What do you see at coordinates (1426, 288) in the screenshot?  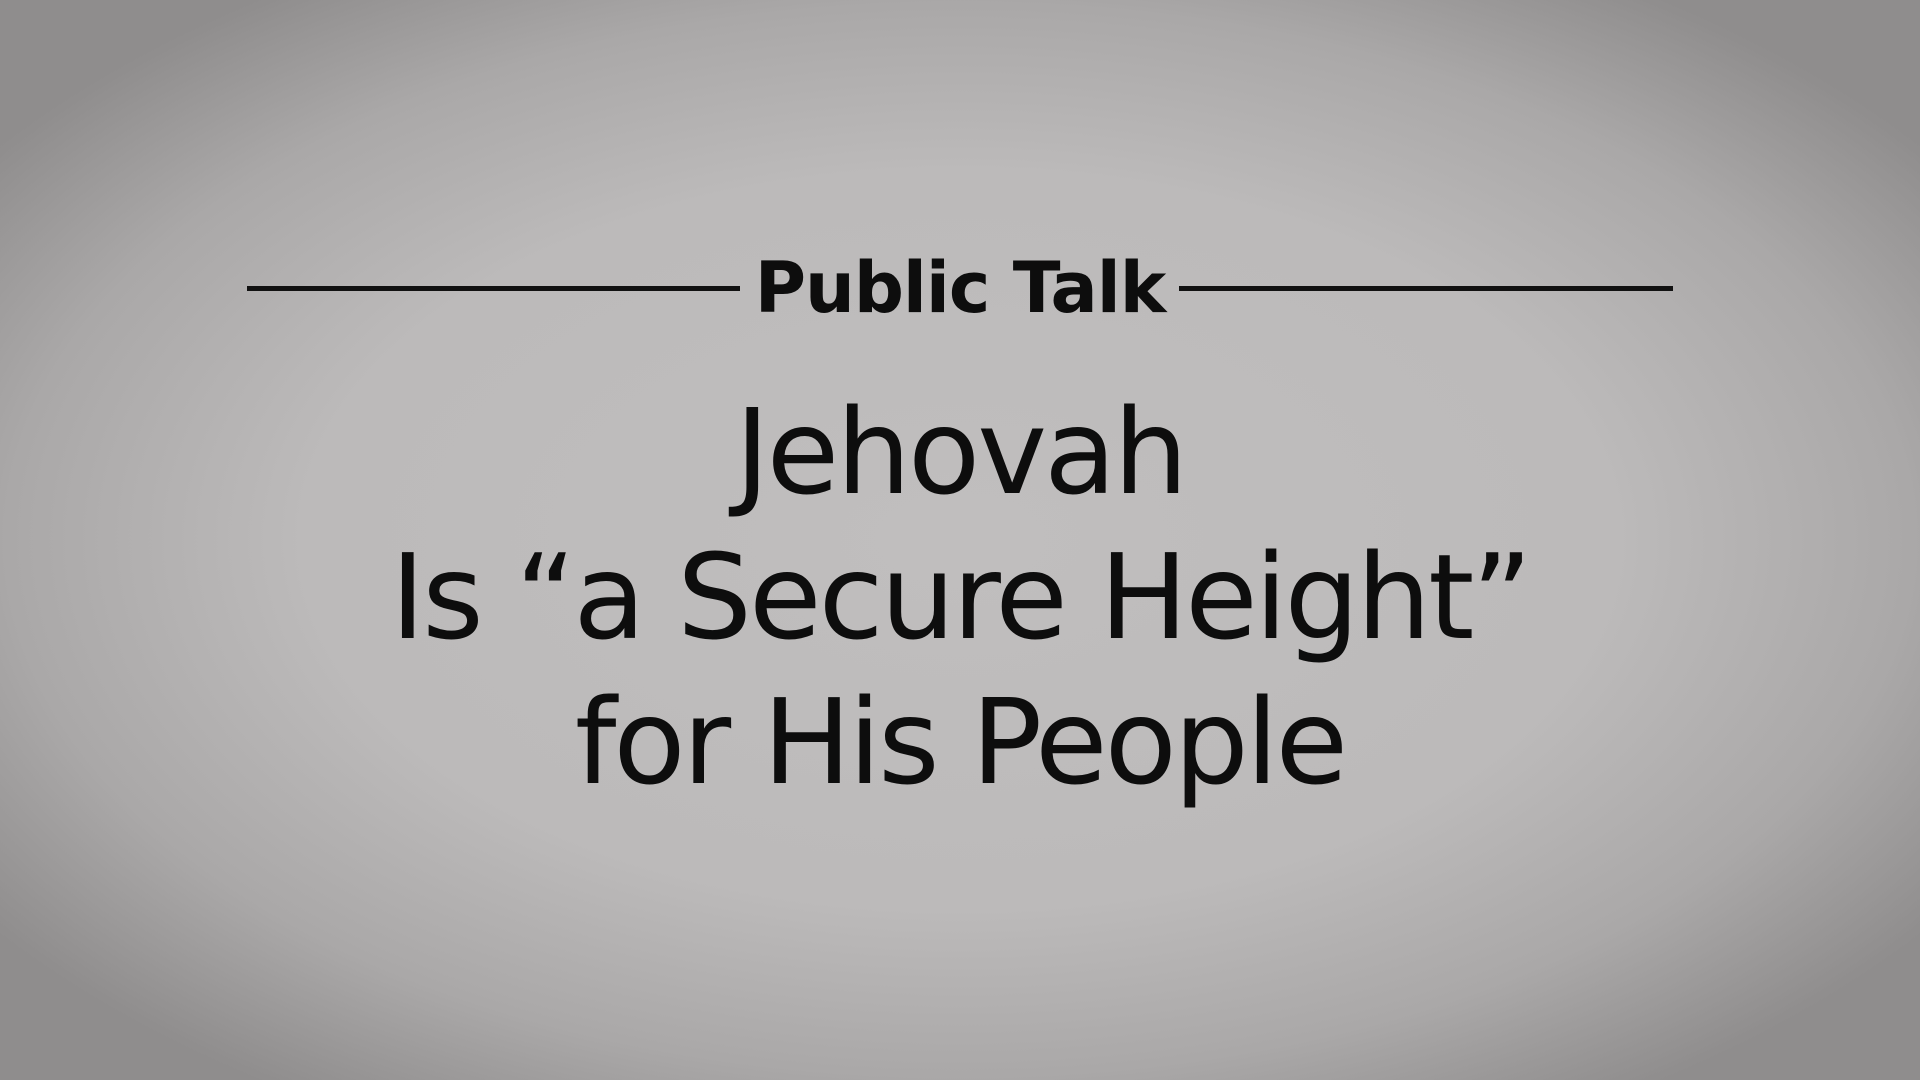 I see `right-divider-line` at bounding box center [1426, 288].